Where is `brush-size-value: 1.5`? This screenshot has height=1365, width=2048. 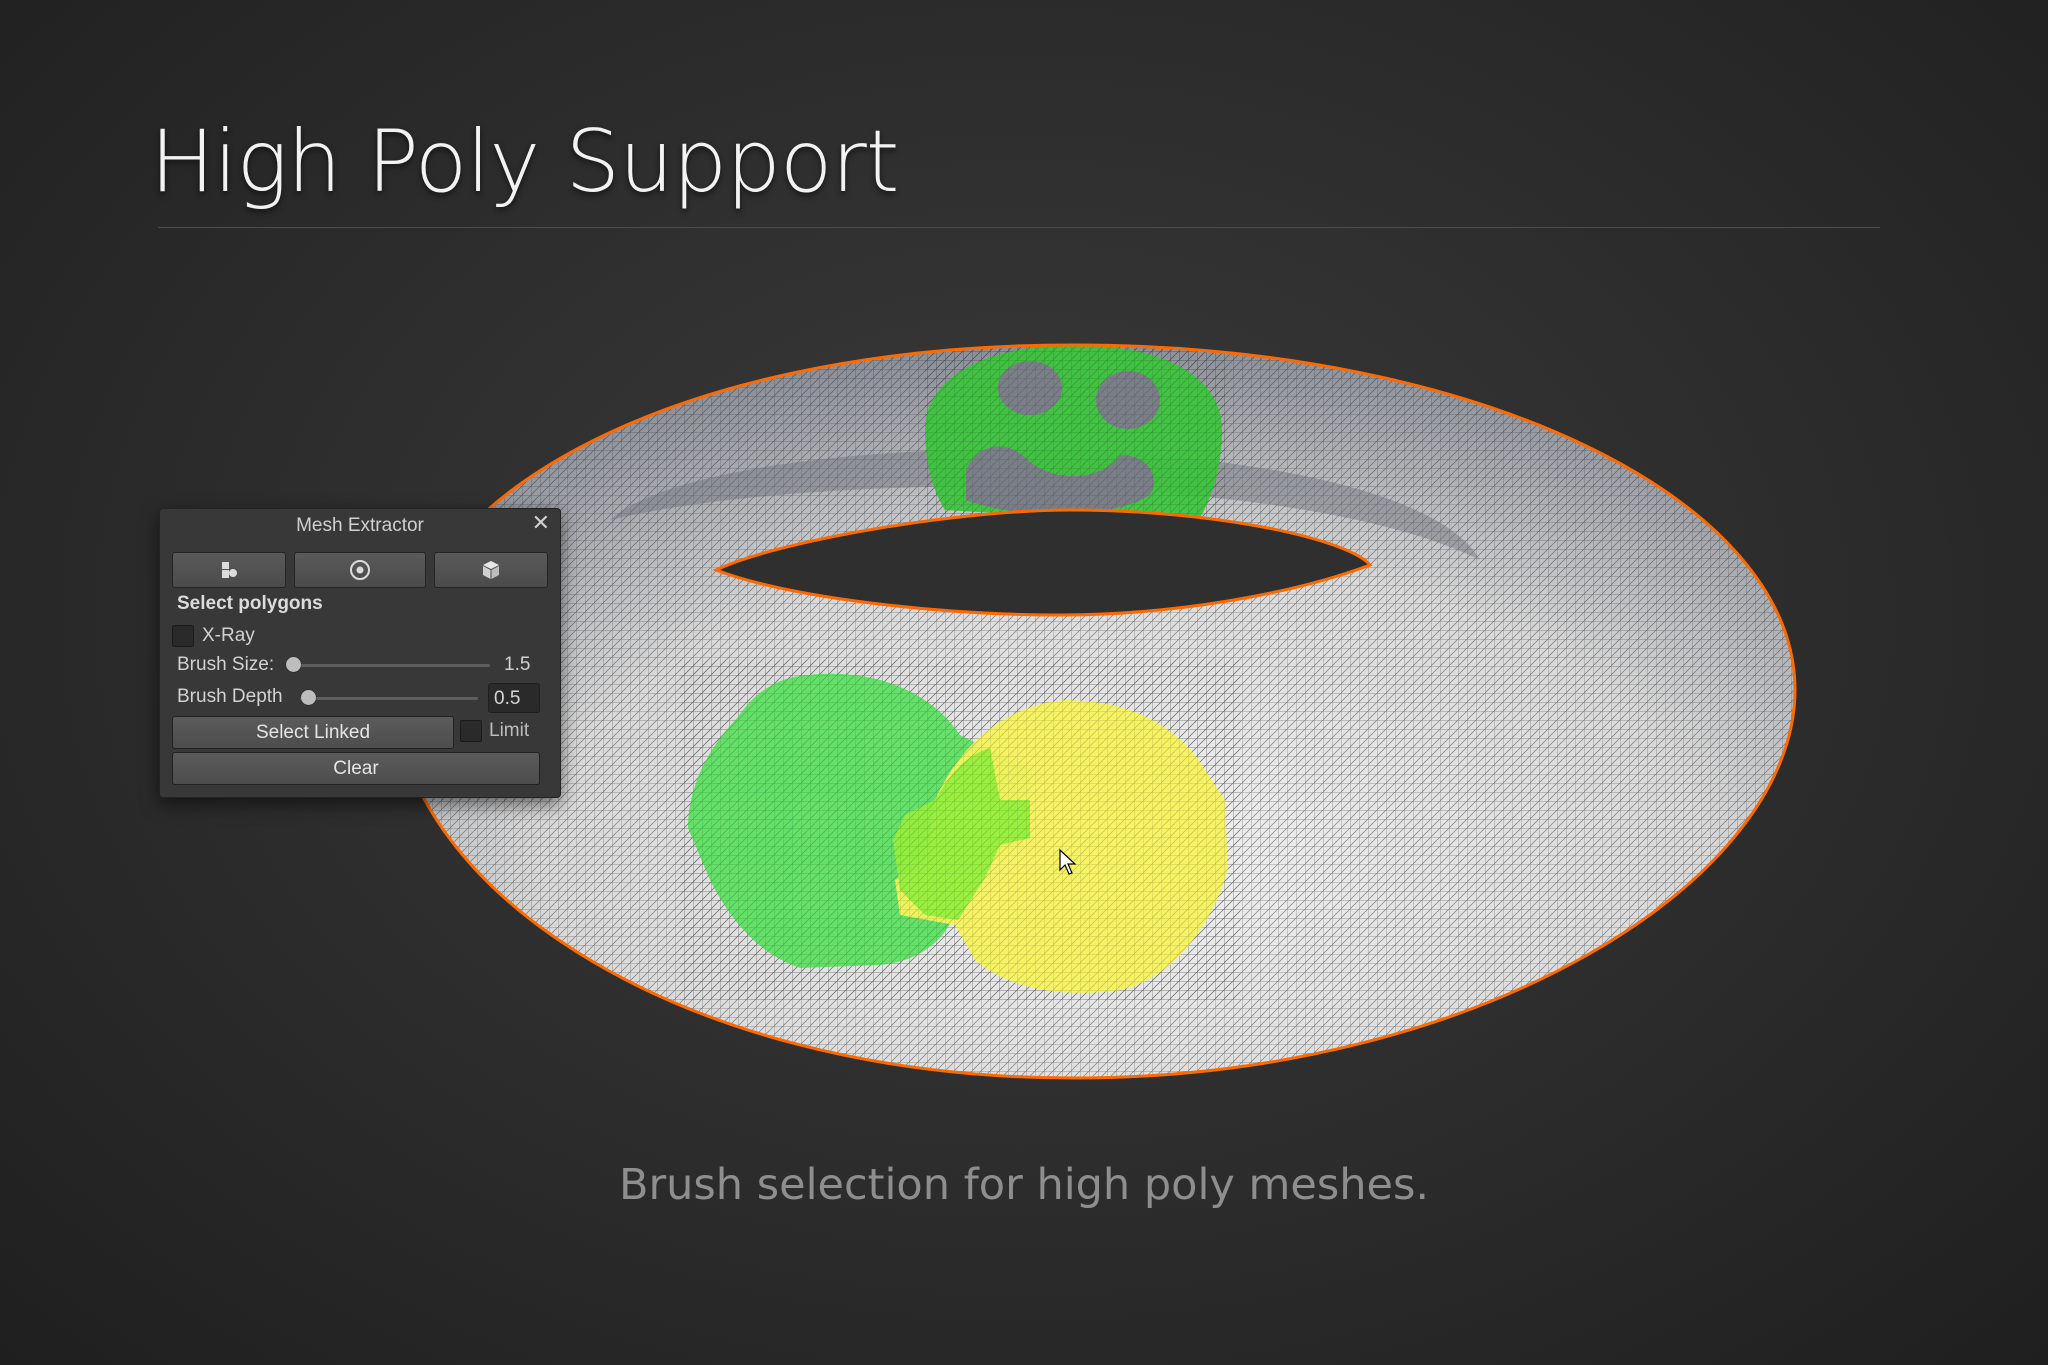 brush-size-value: 1.5 is located at coordinates (517, 664).